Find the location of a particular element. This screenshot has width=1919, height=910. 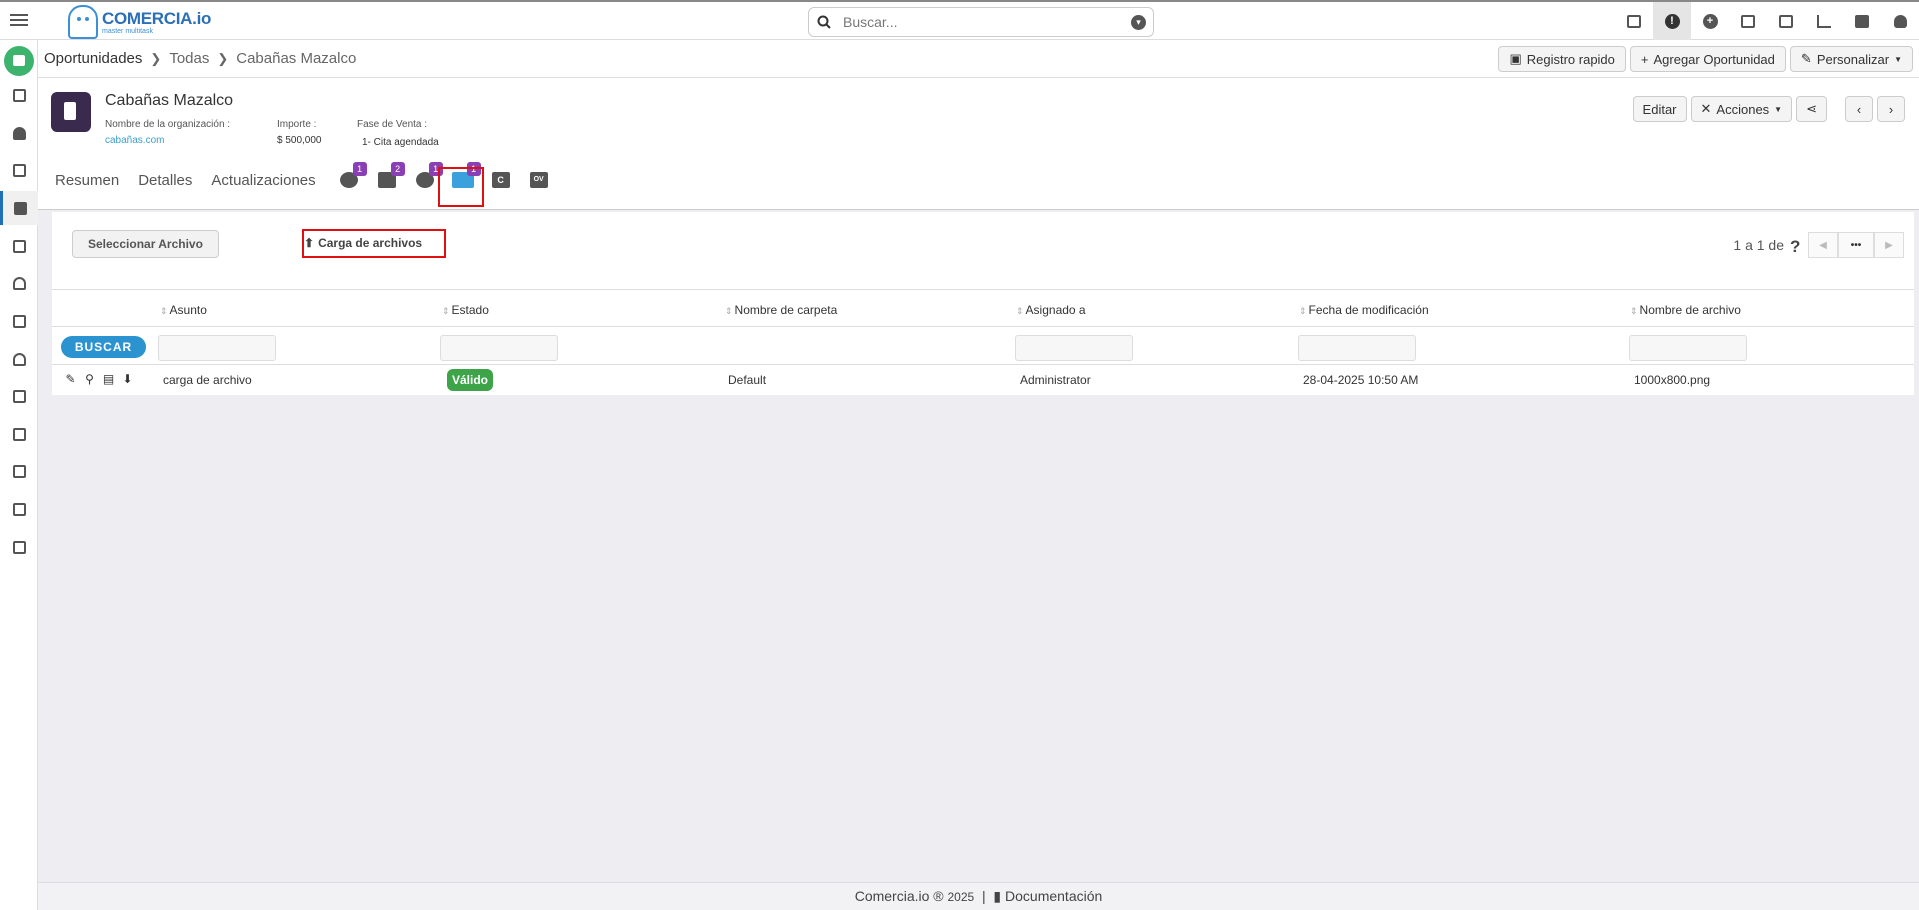

download-icon: ⬇ is located at coordinates (127, 379).